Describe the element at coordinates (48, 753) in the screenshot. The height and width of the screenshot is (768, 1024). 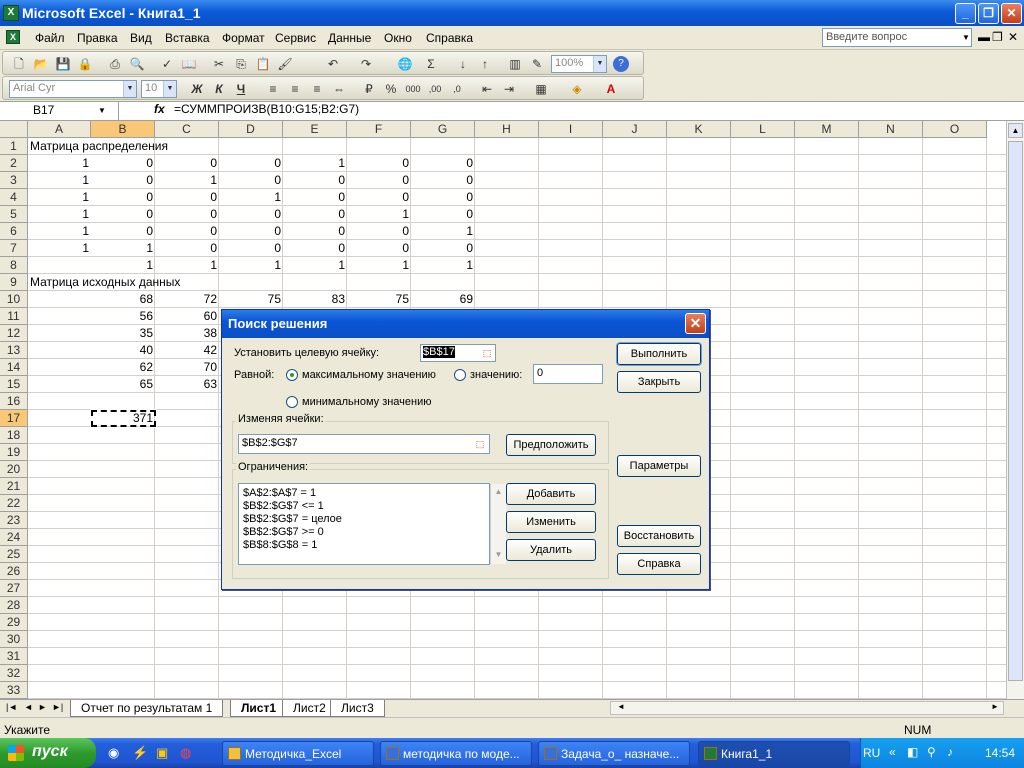
I see `start-button: пуск` at that location.